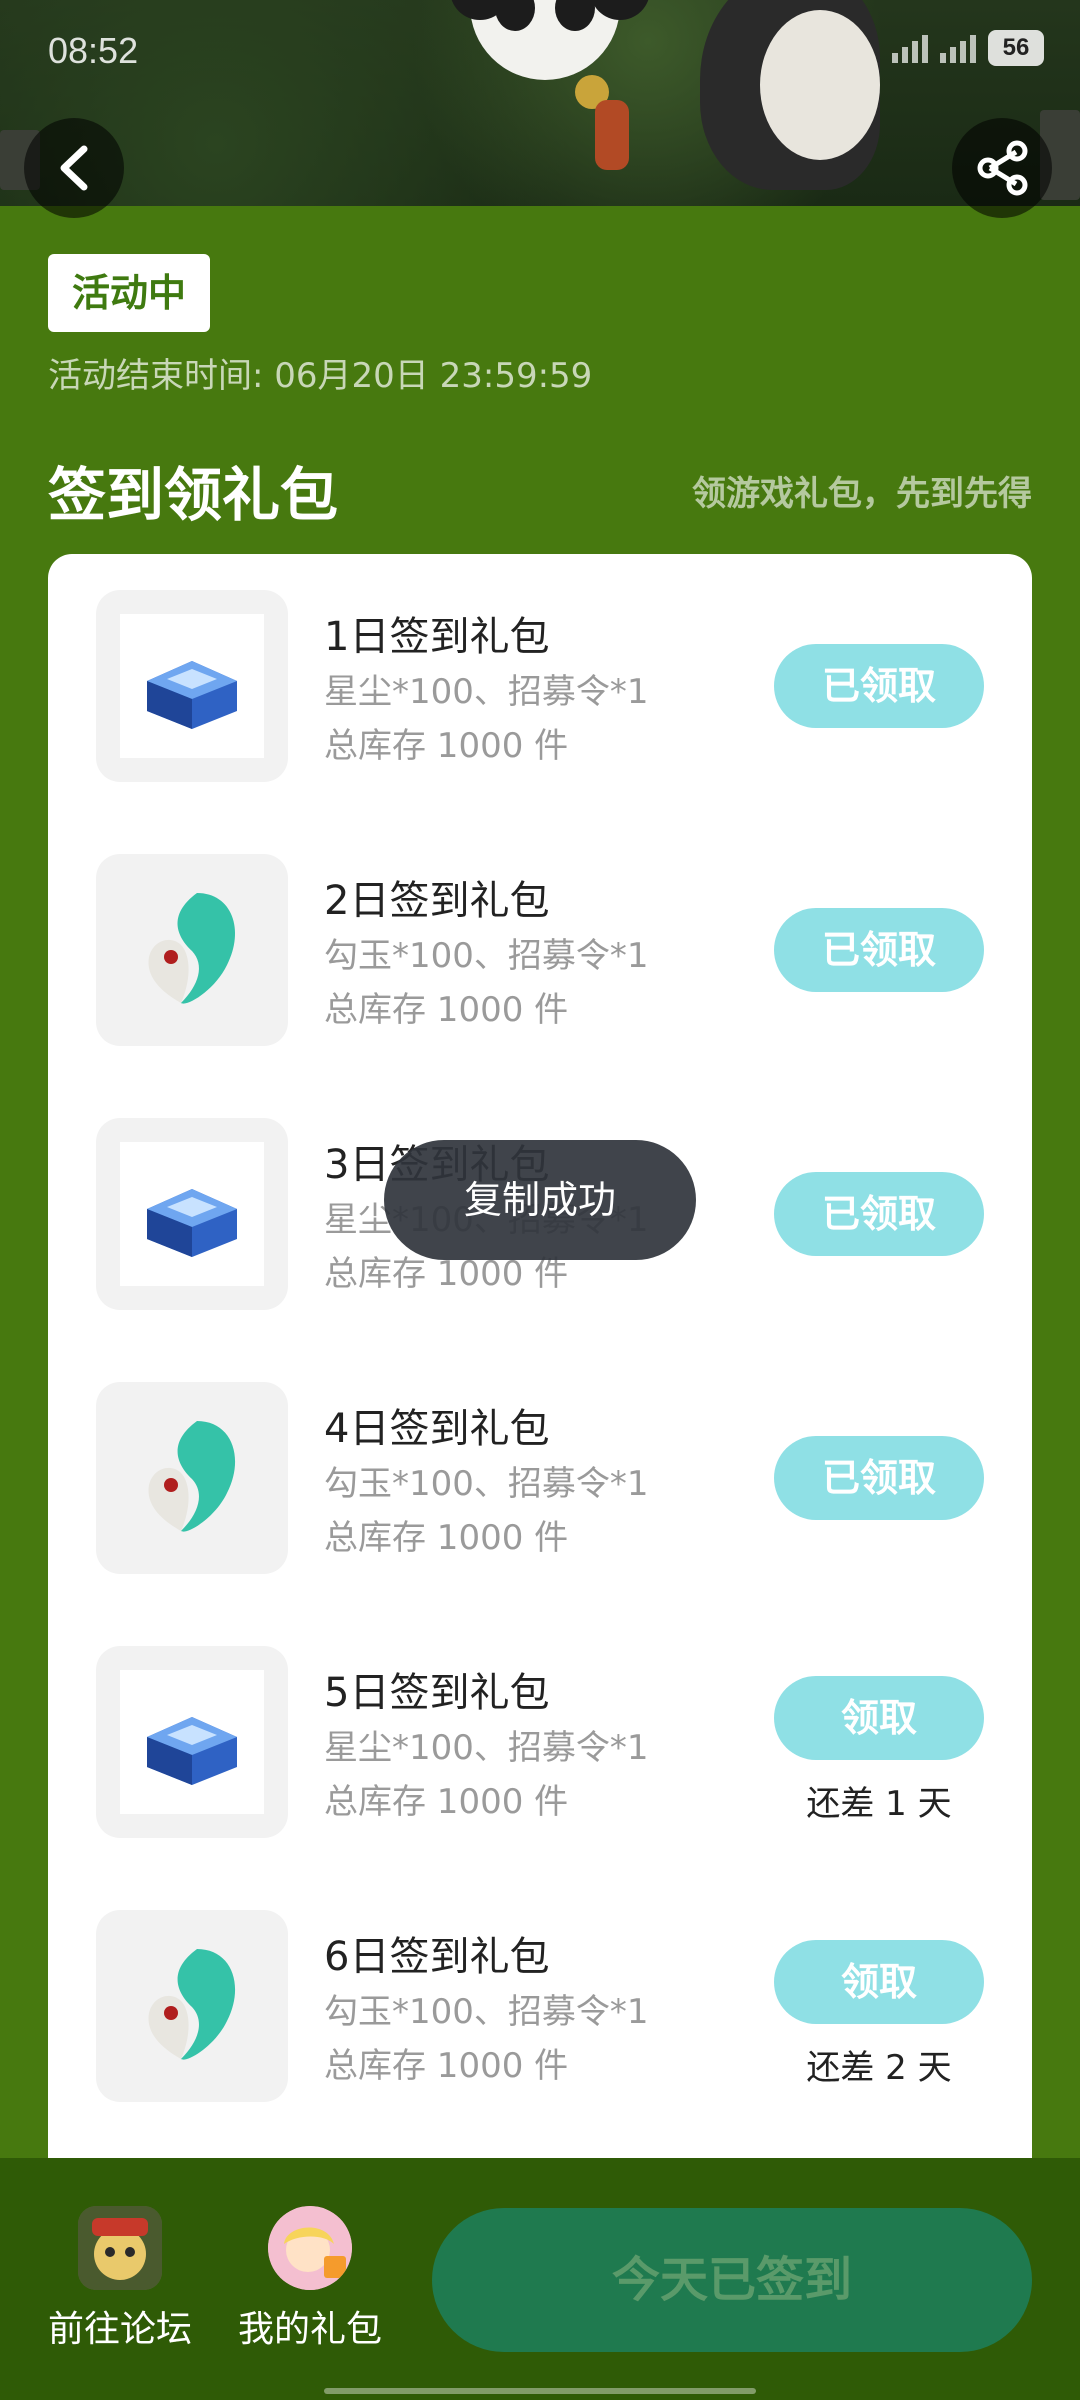  What do you see at coordinates (437, 637) in the screenshot?
I see `gift-name: 1日签到礼包` at bounding box center [437, 637].